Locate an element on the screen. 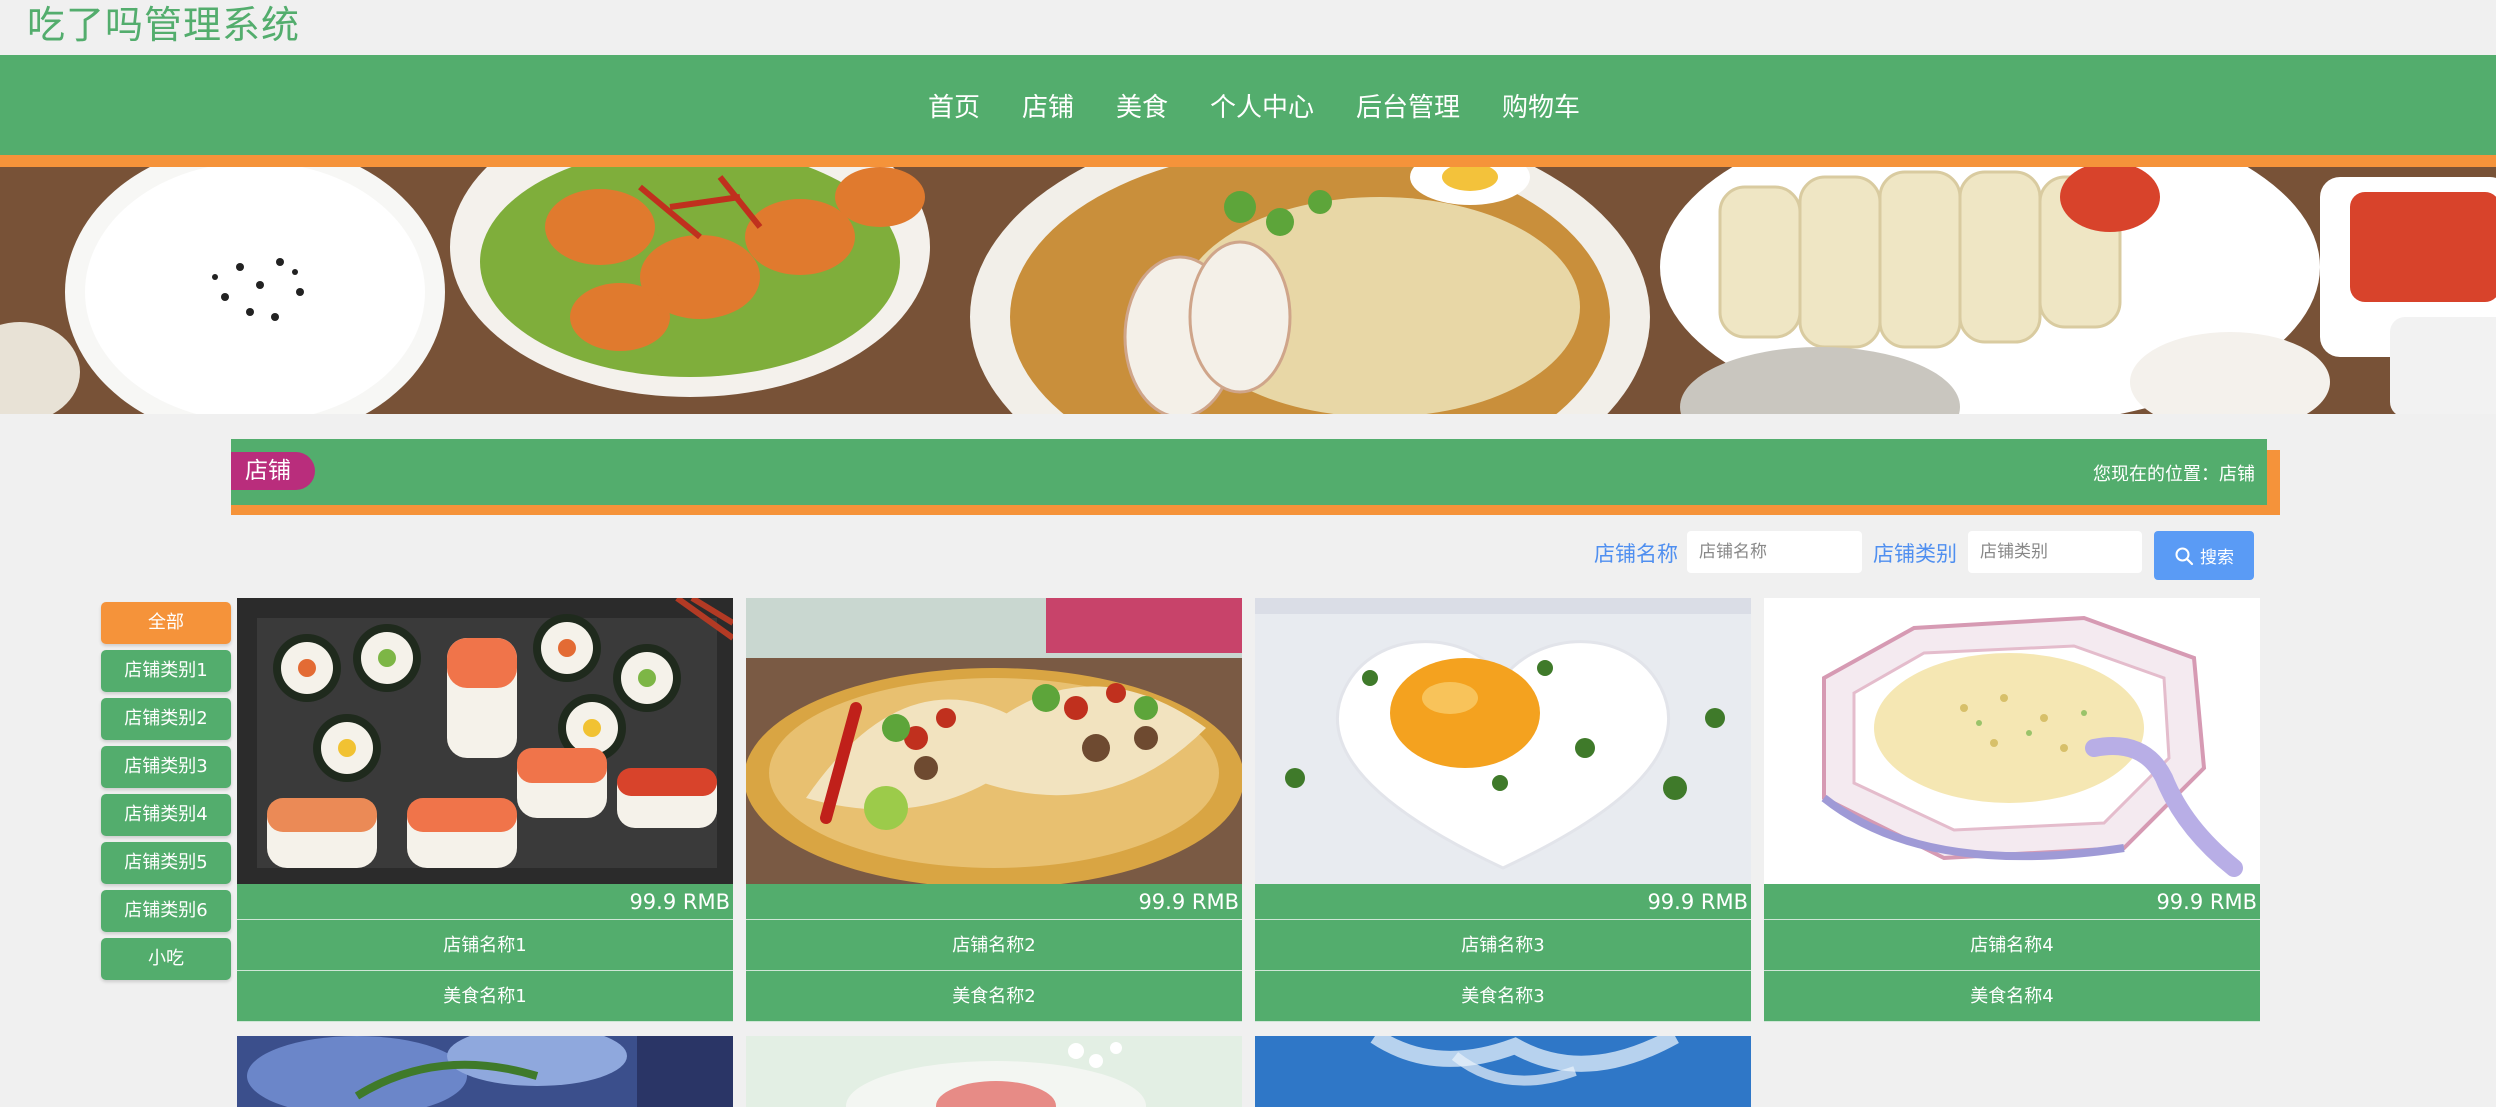  shop-type-label: 店铺类别 is located at coordinates (1915, 554).